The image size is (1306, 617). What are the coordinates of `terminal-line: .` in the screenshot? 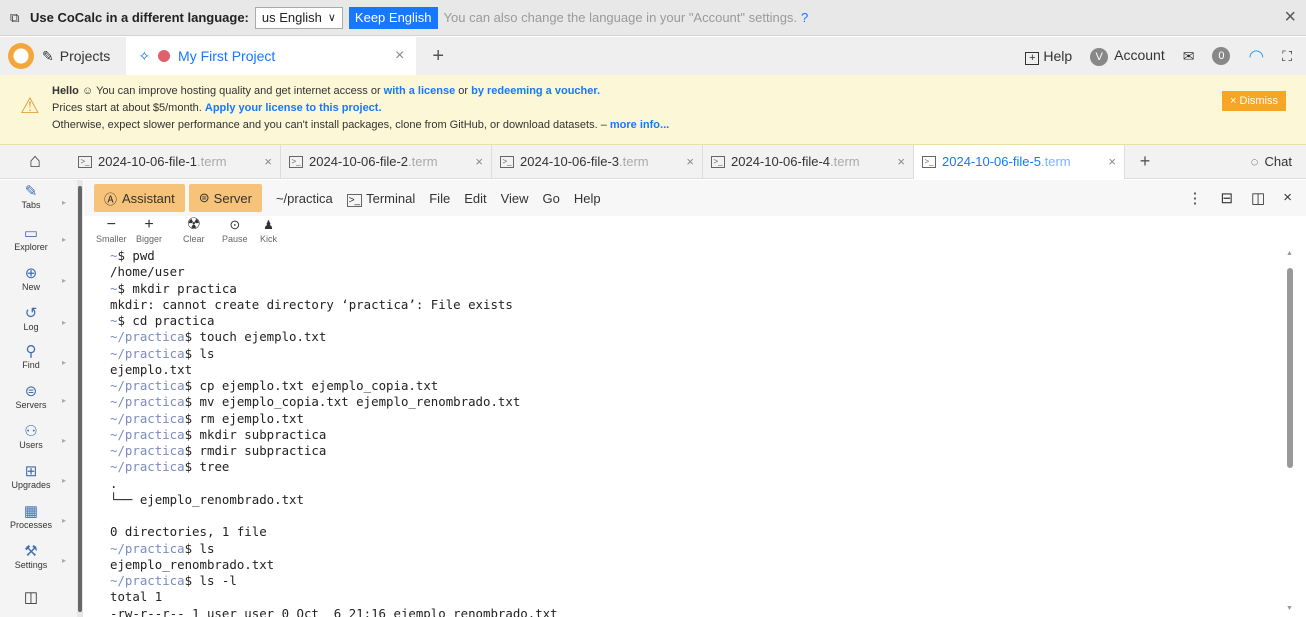 It's located at (114, 483).